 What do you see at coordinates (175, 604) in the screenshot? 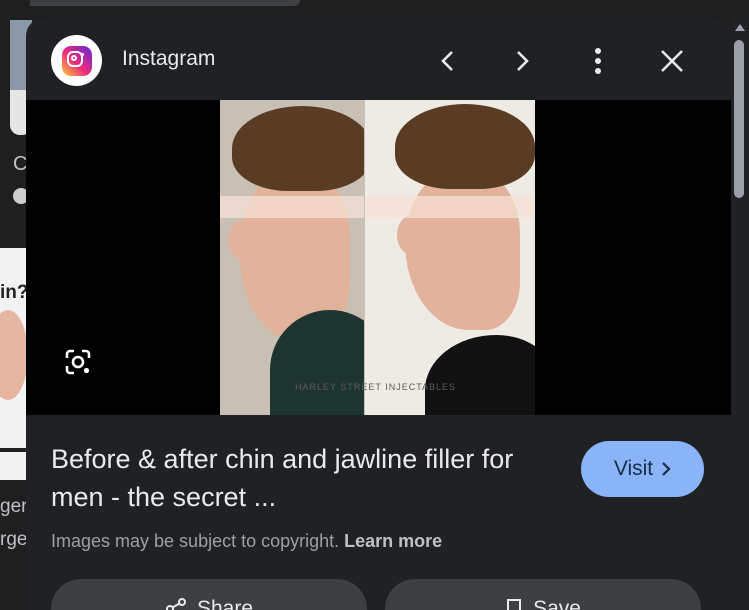
I see `share-icon` at bounding box center [175, 604].